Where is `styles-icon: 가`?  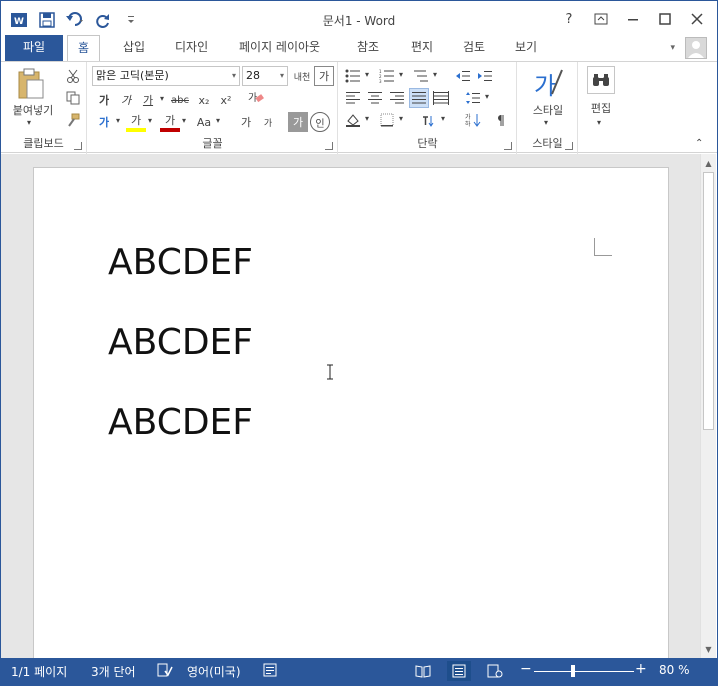 styles-icon: 가 is located at coordinates (549, 83).